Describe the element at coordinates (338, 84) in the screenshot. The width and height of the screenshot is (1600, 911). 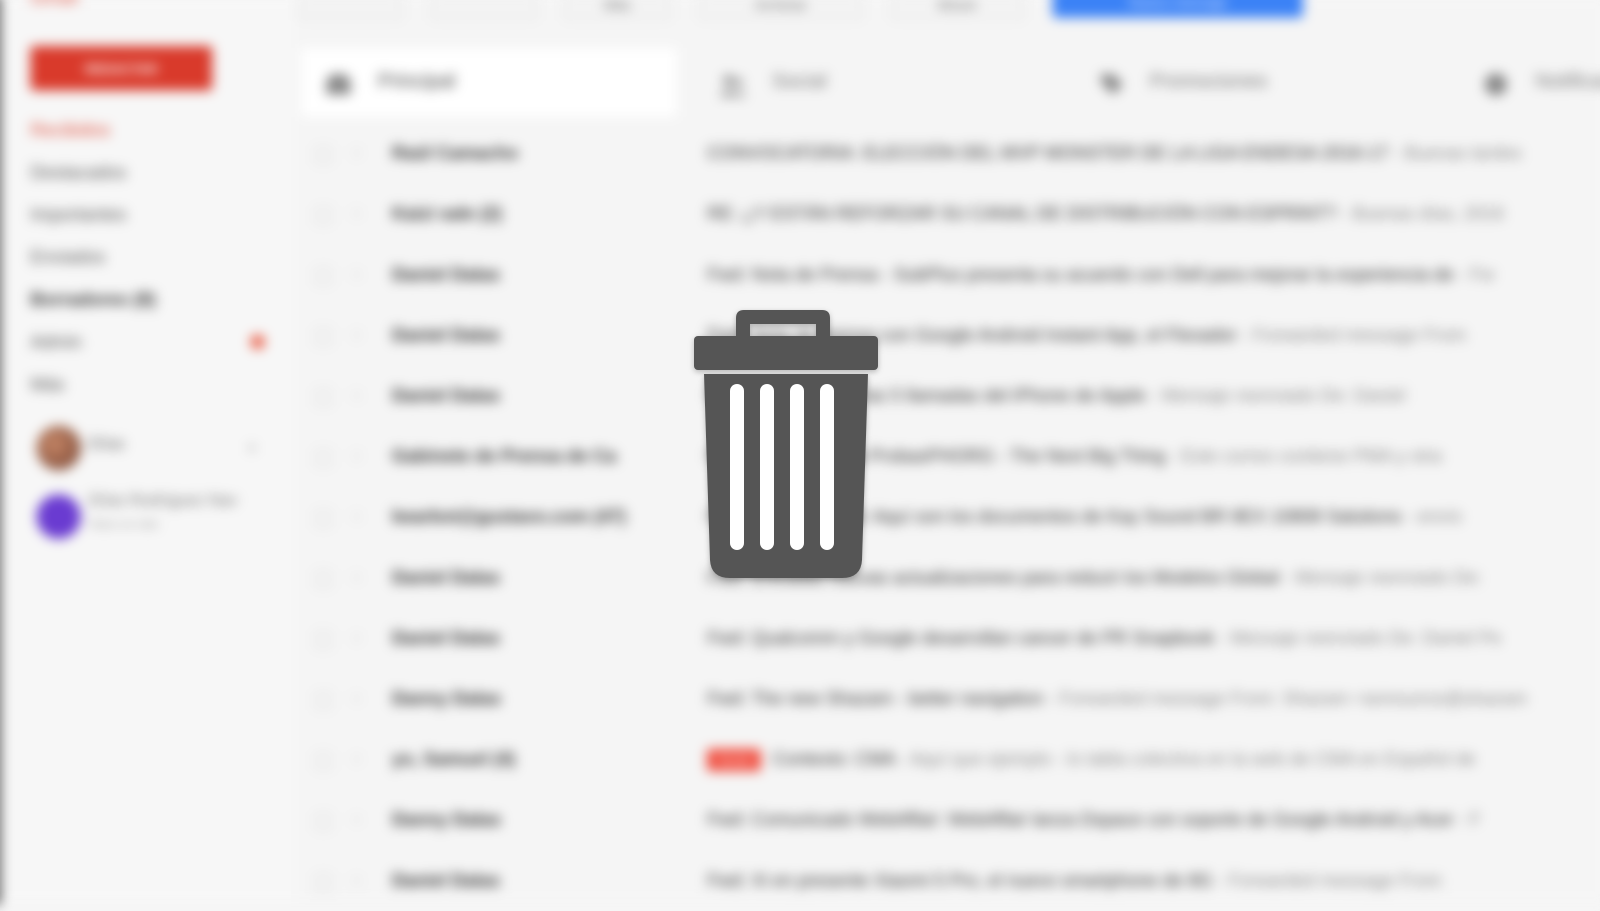
I see `inbox-icon` at that location.